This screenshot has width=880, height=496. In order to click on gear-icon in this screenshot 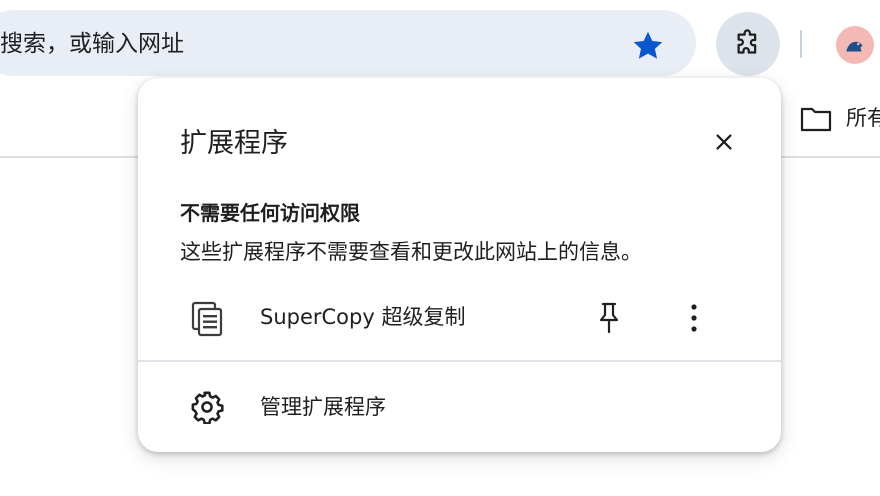, I will do `click(207, 407)`.